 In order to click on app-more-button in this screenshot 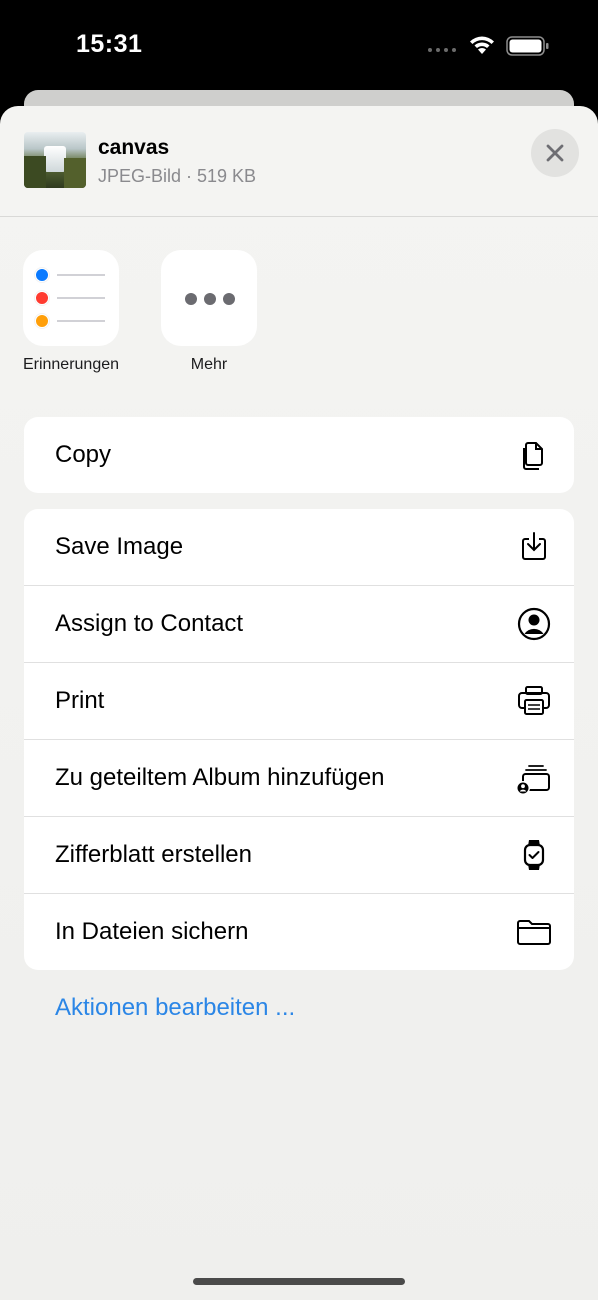, I will do `click(209, 298)`.